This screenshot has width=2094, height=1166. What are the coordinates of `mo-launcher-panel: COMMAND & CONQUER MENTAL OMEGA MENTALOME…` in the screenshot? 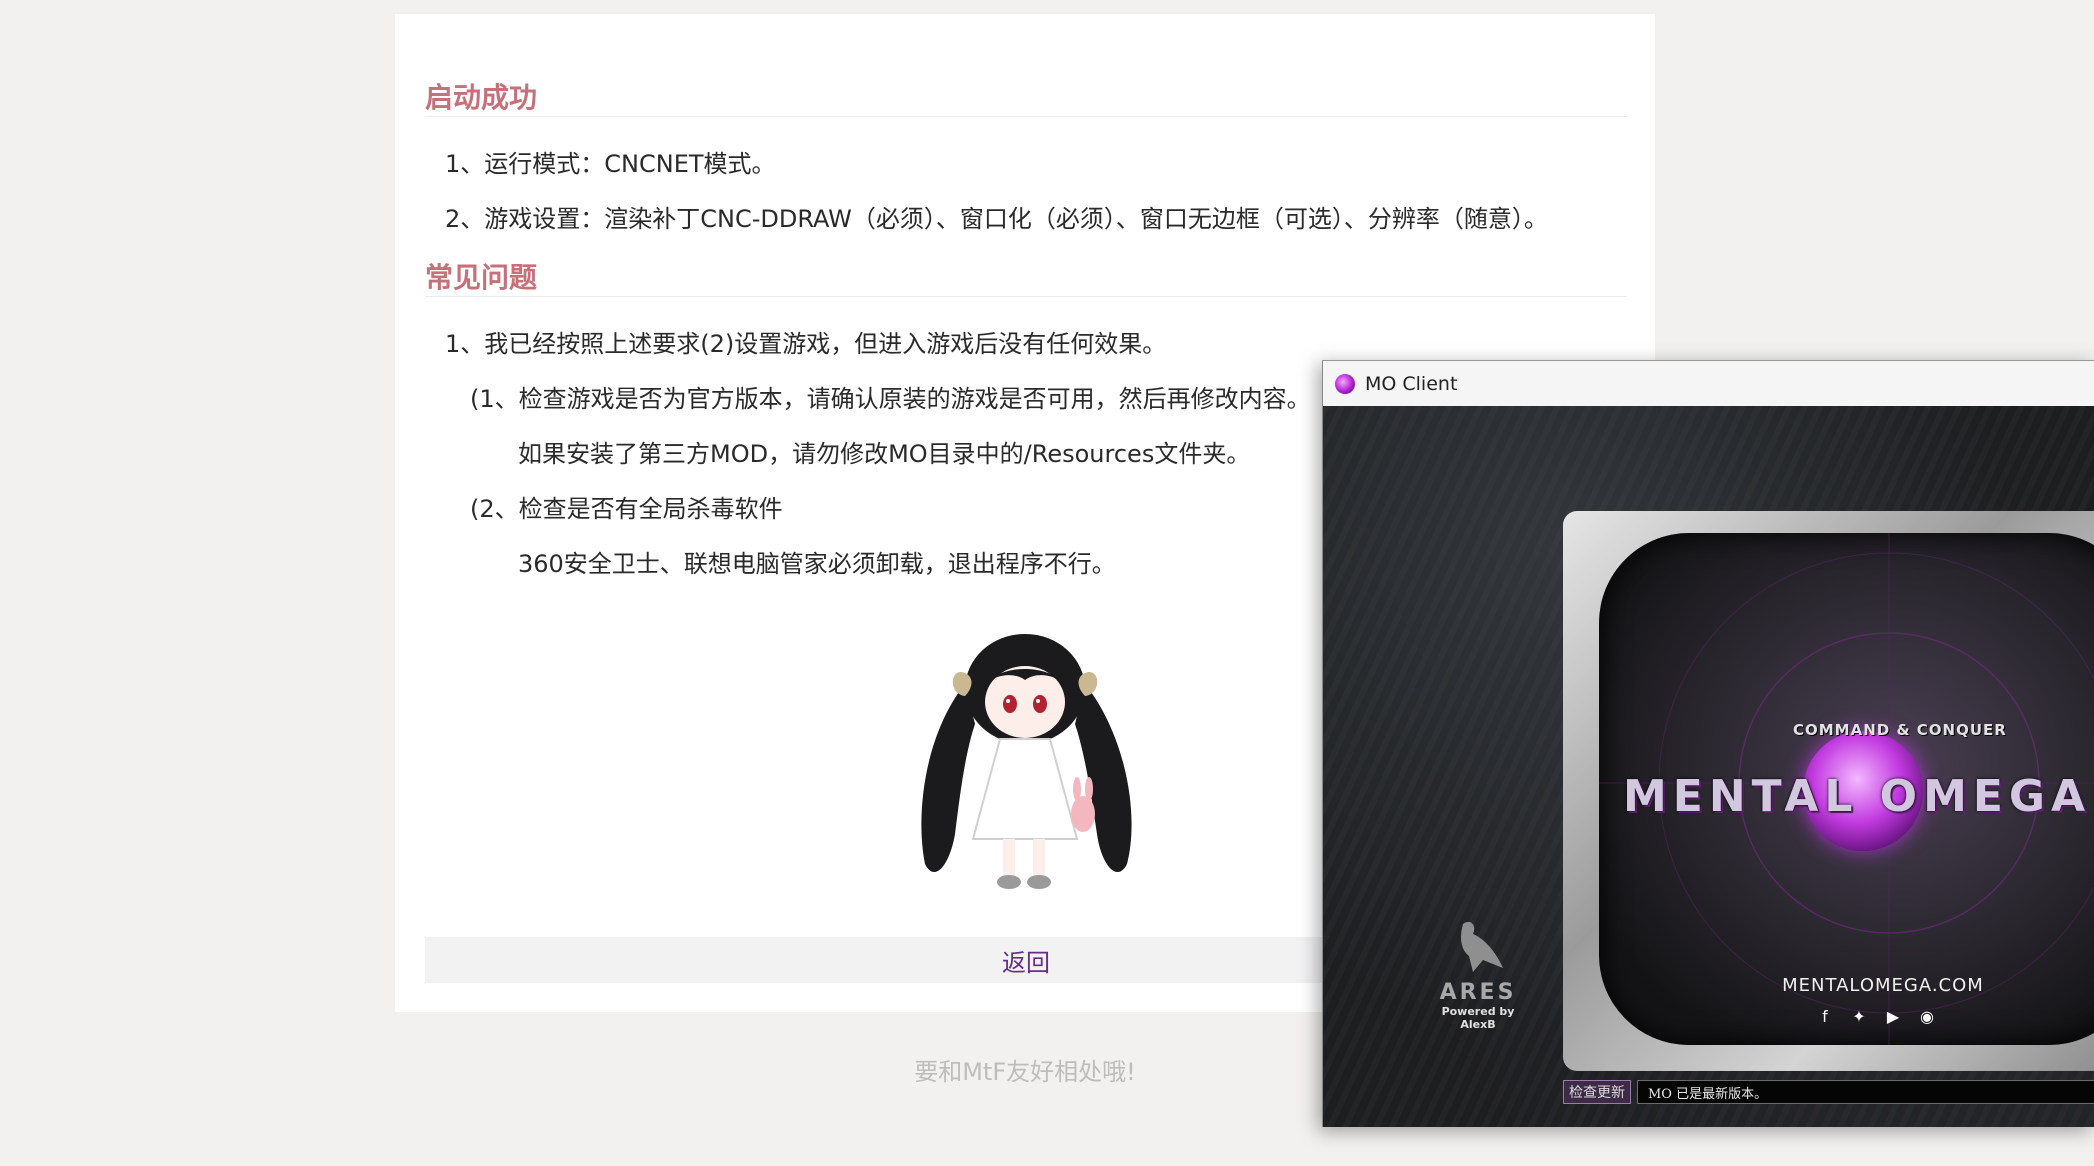 It's located at (1828, 791).